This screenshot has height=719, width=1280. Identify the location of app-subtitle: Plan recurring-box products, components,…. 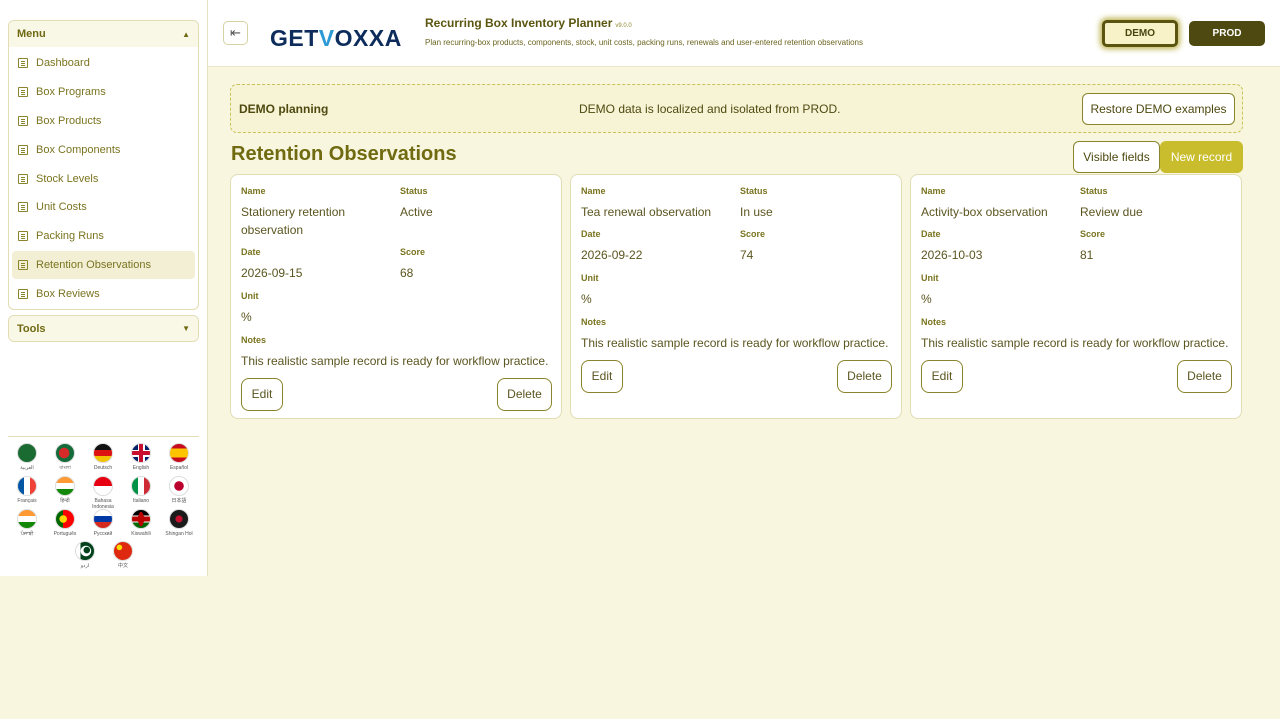
(644, 42).